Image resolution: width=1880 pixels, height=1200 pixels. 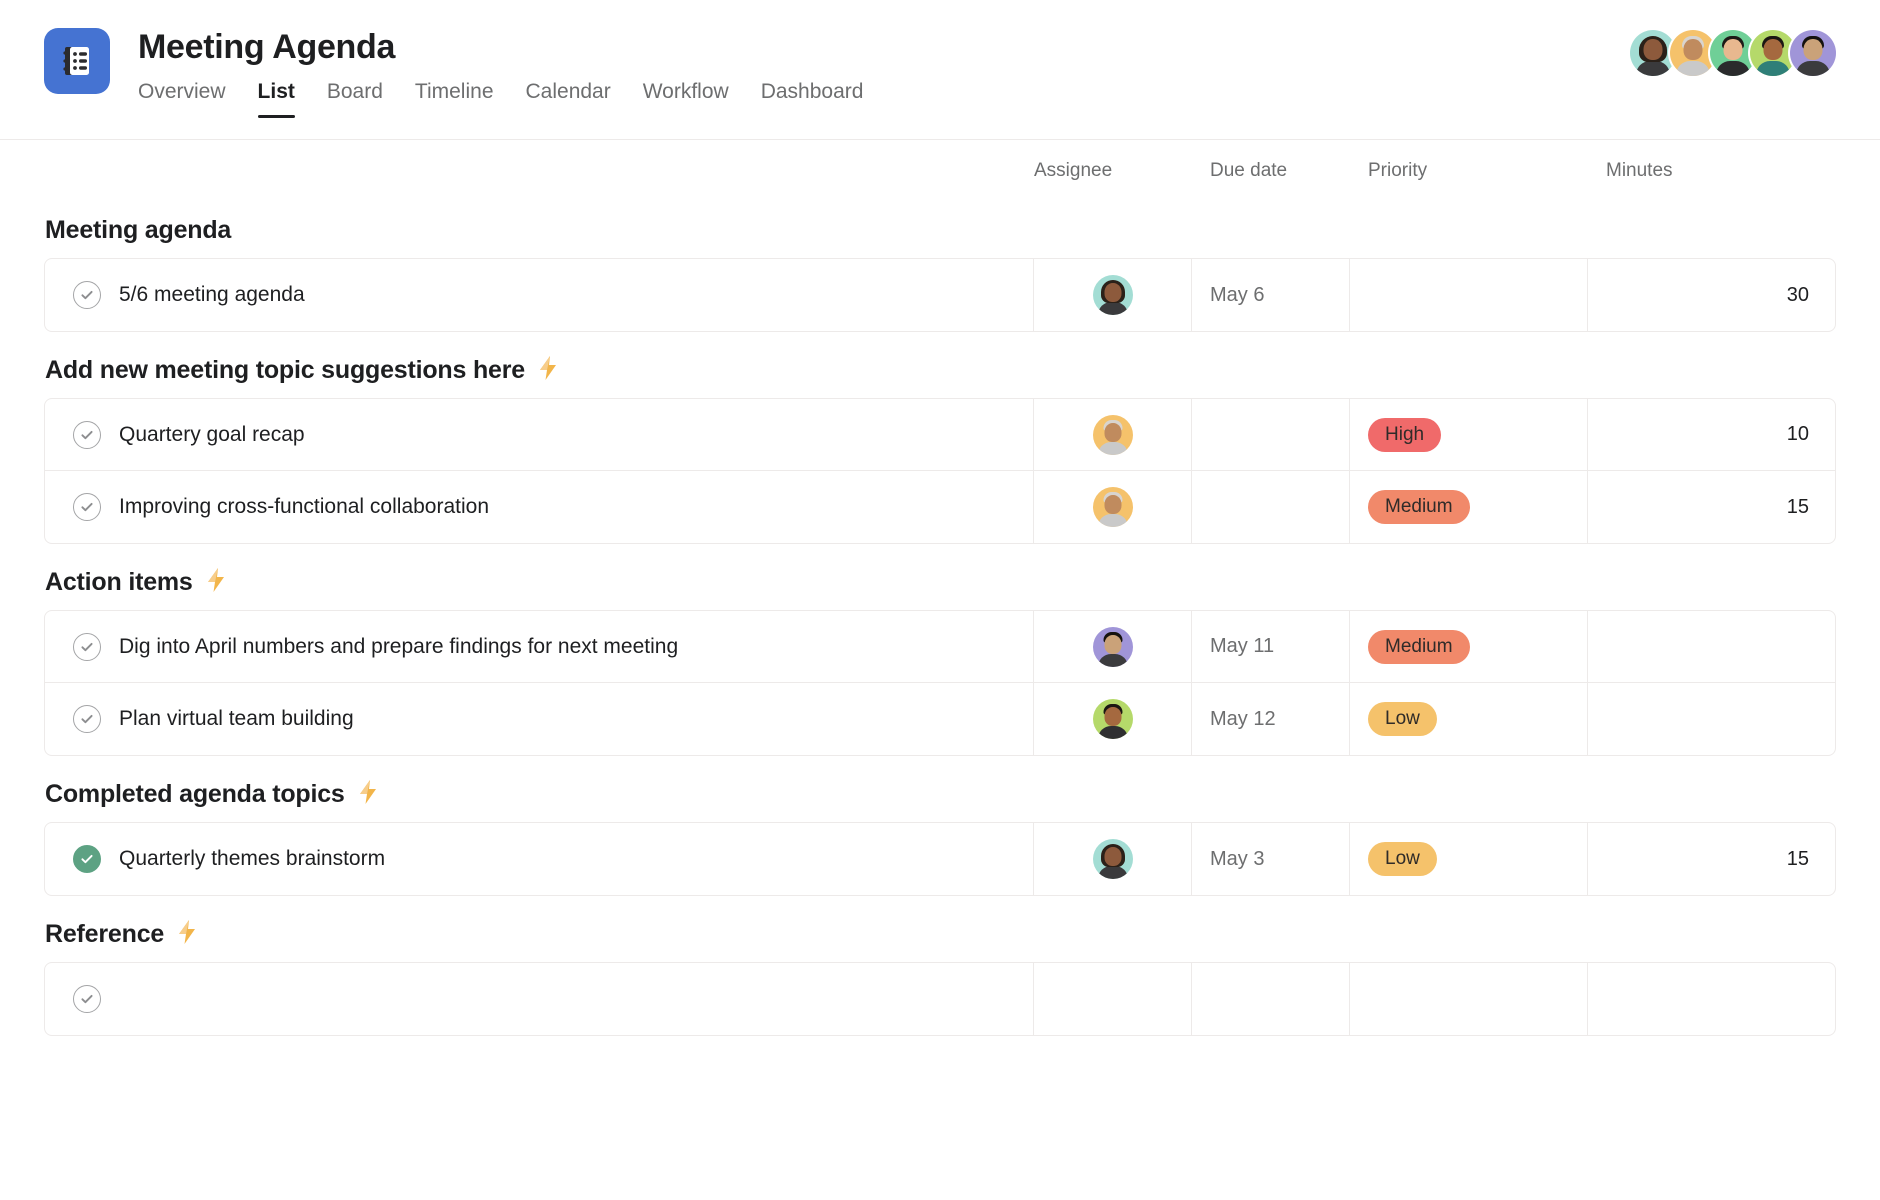 I want to click on task-table, so click(x=940, y=999).